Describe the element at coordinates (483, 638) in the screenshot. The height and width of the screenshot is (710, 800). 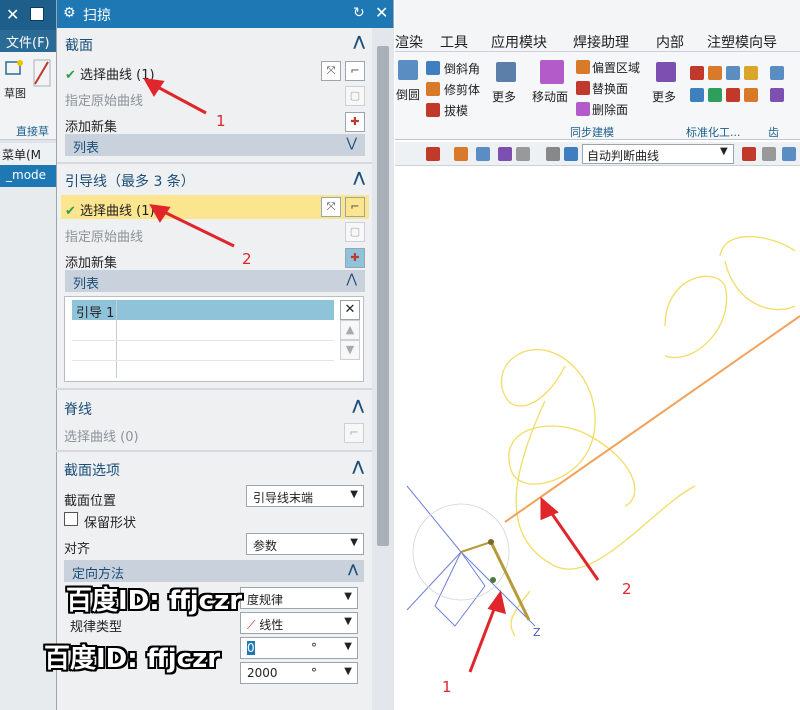
I see `arrow-section-curve` at that location.